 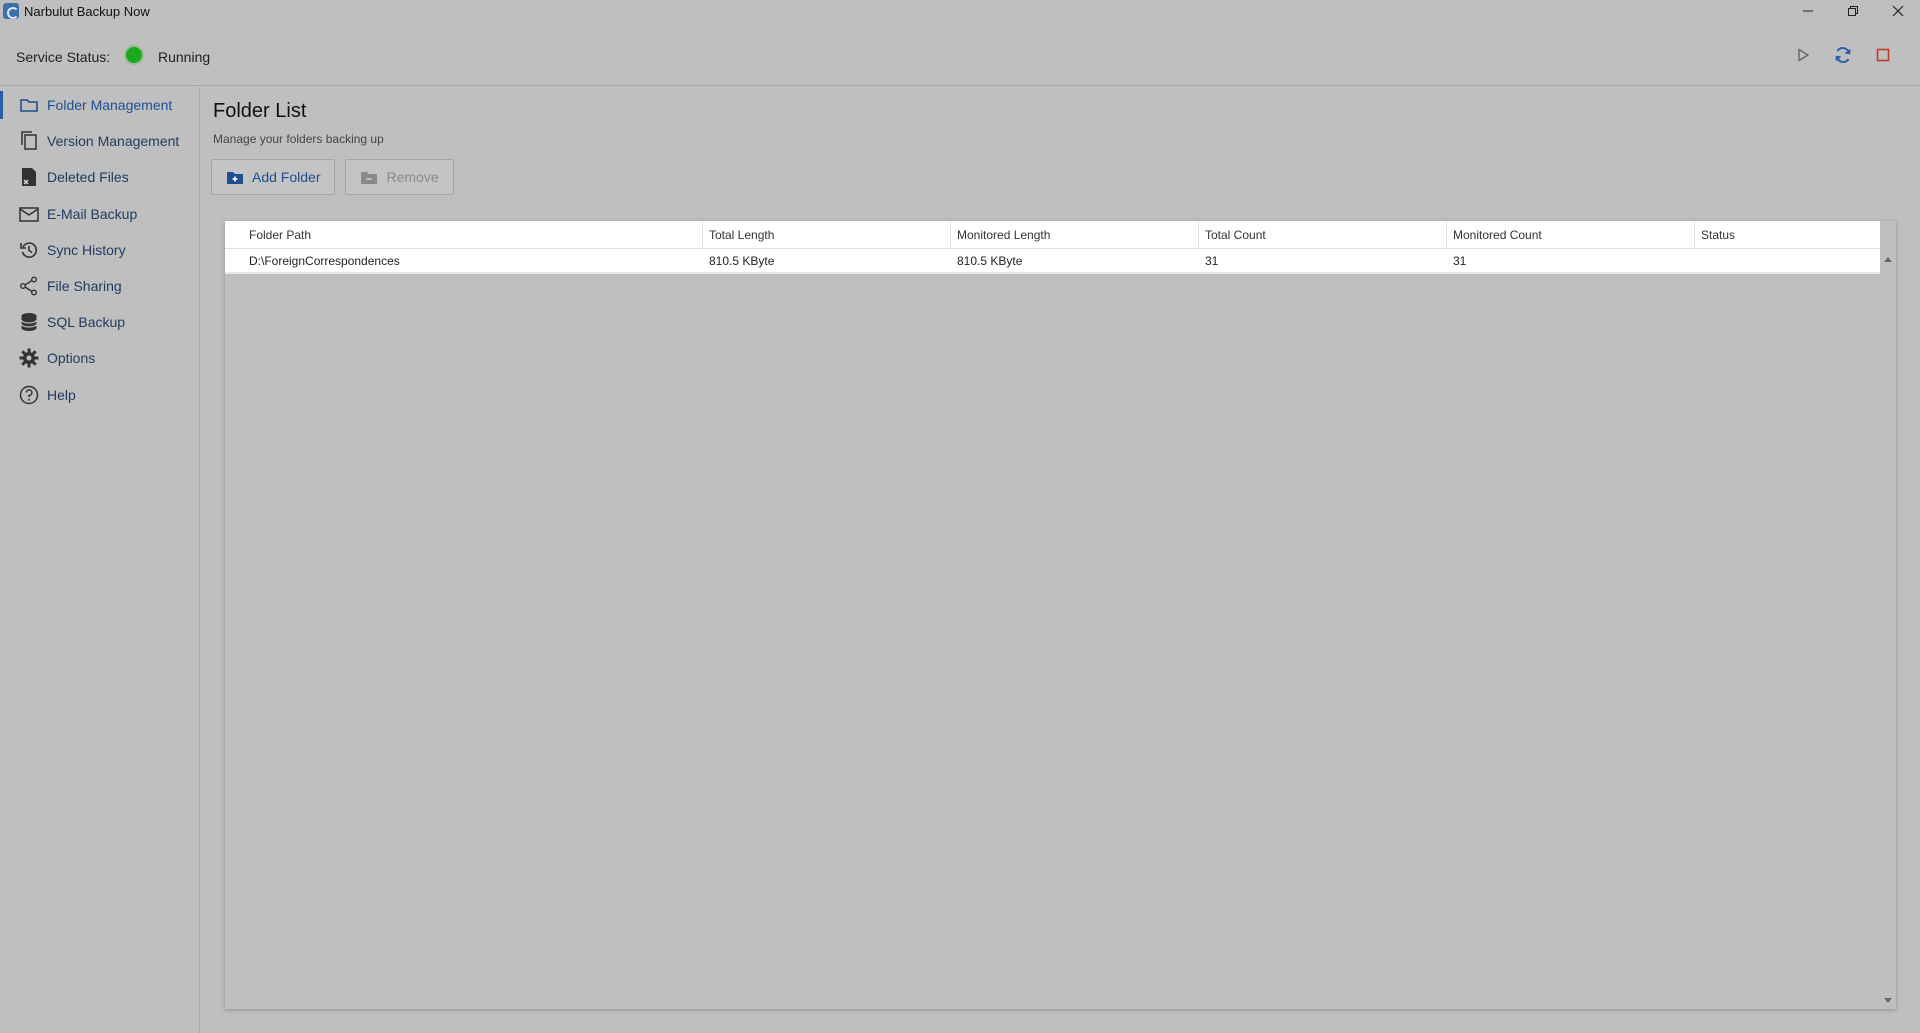 I want to click on close-icon, so click(x=1897, y=11).